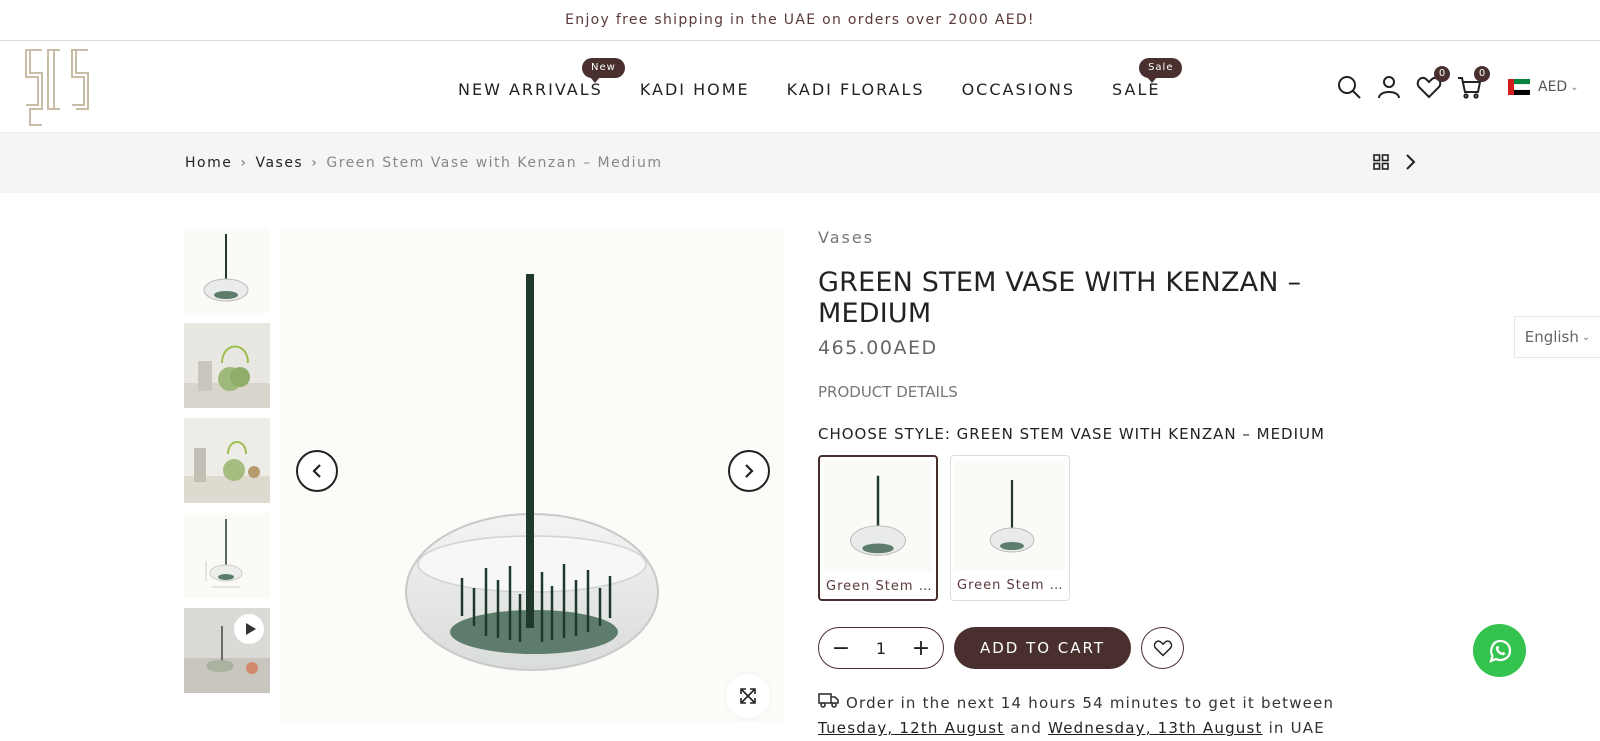 The image size is (1600, 741). Describe the element at coordinates (249, 629) in the screenshot. I see `play-icon` at that location.